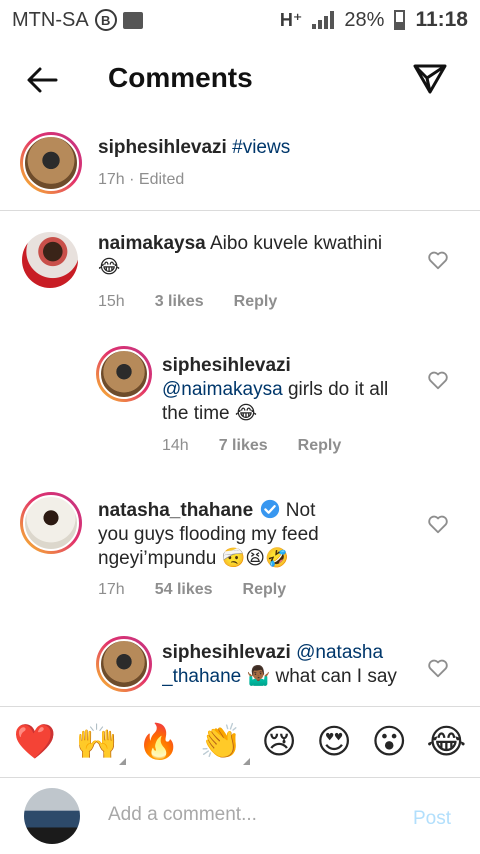  What do you see at coordinates (184, 590) in the screenshot?
I see `comment-likes: 54 likes` at bounding box center [184, 590].